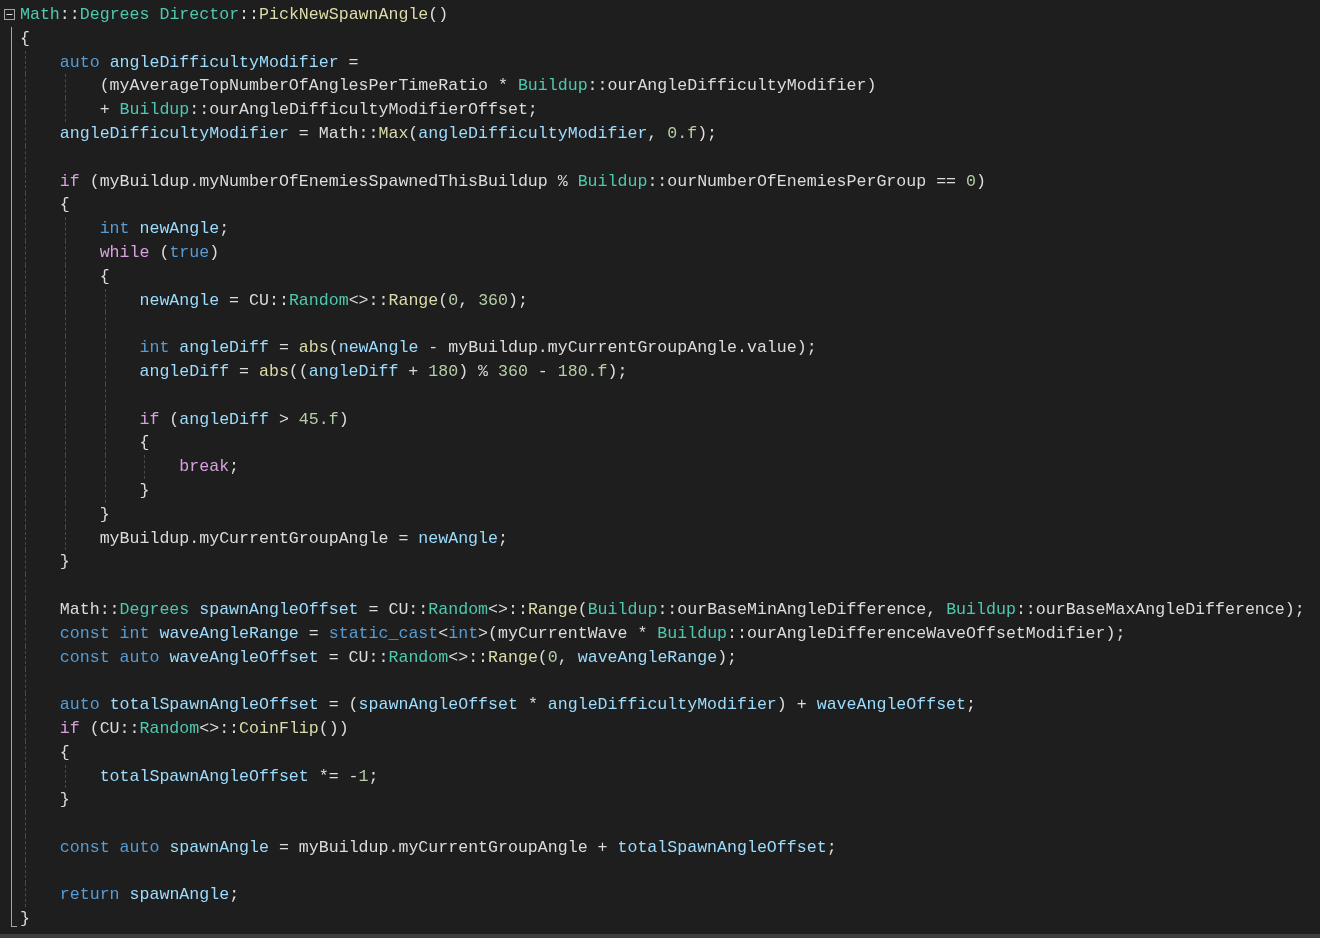 The image size is (1320, 938). What do you see at coordinates (488, 86) in the screenshot?
I see `code-line: (myAverageTopNumberOfAnglesPerTimeRatio * Buildup::ourAngleDifficultyModifier)` at bounding box center [488, 86].